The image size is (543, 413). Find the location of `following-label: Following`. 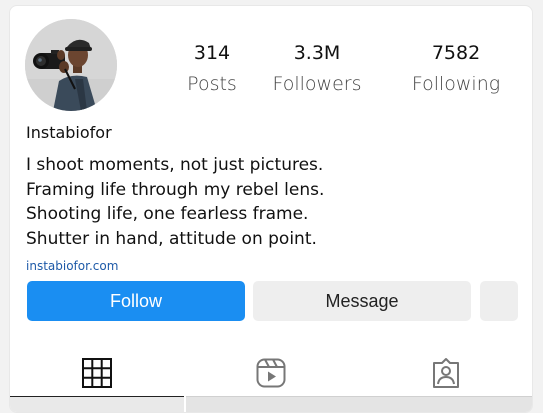

following-label: Following is located at coordinates (456, 84).